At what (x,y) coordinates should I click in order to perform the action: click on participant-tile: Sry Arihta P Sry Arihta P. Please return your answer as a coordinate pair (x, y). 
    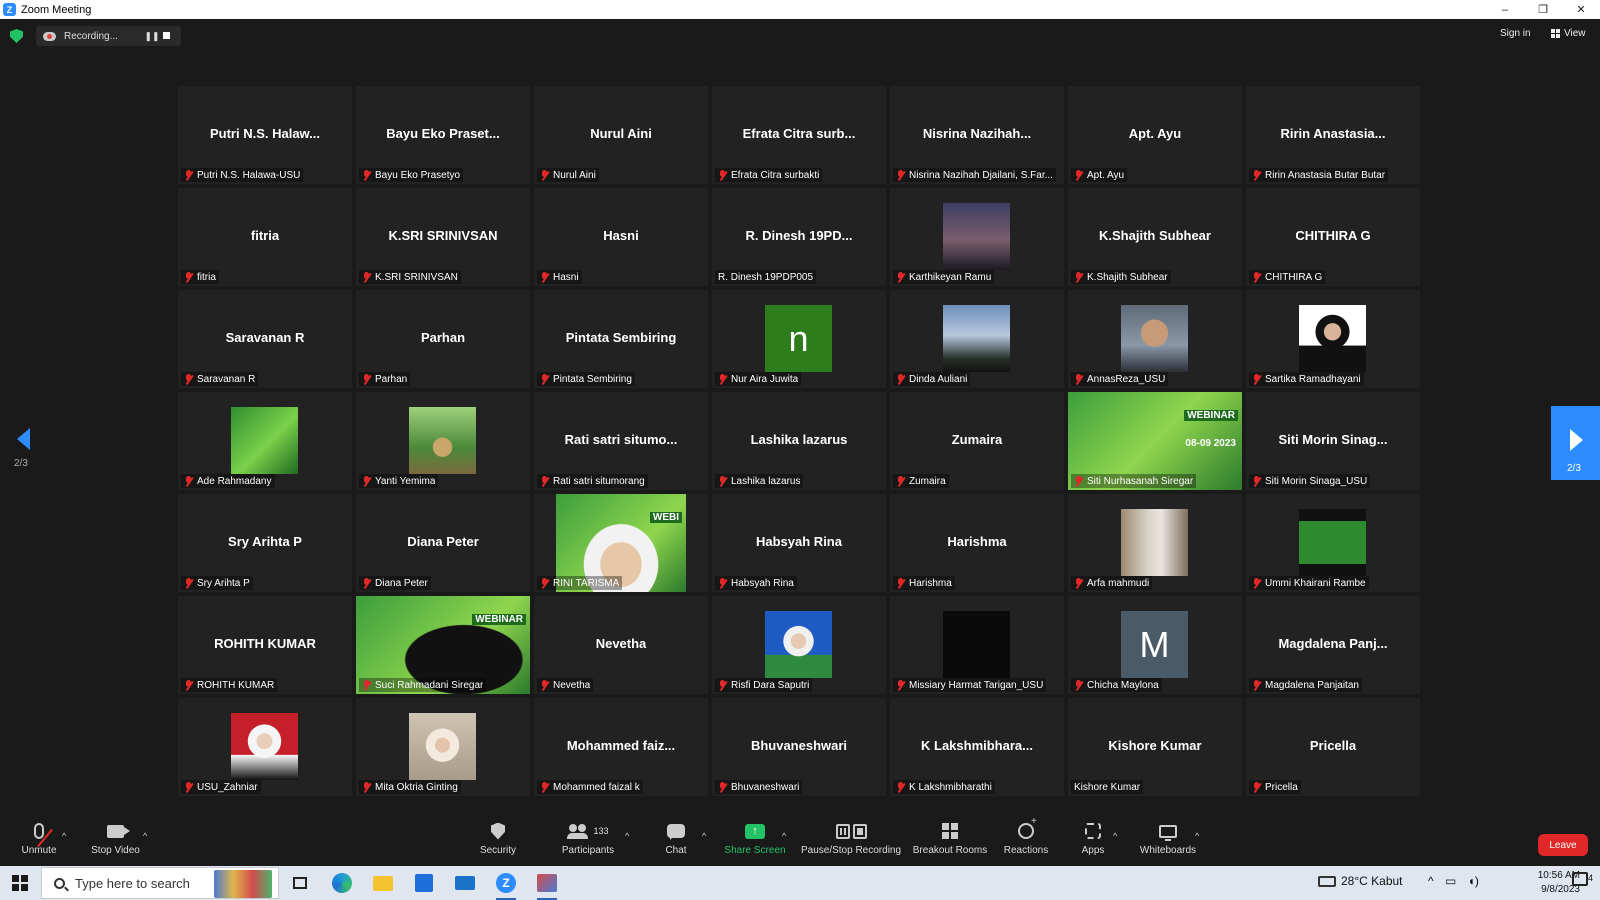
    Looking at the image, I should click on (265, 543).